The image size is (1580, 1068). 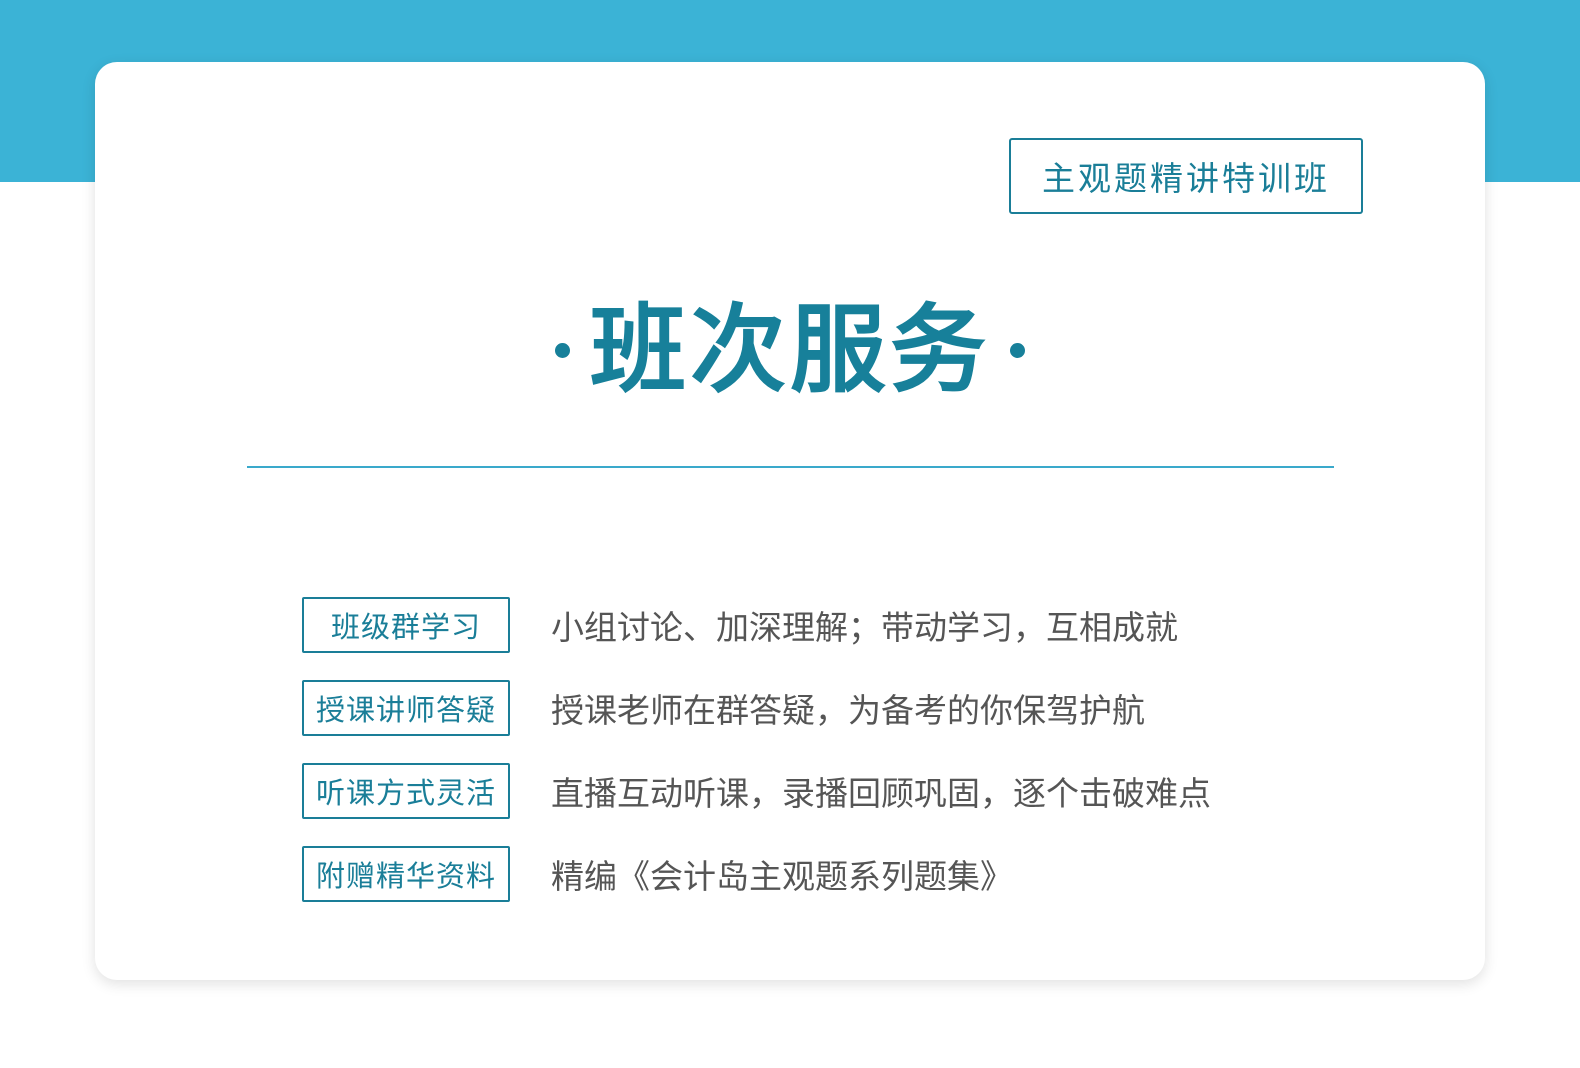 I want to click on title-dot-right, so click(x=1017, y=350).